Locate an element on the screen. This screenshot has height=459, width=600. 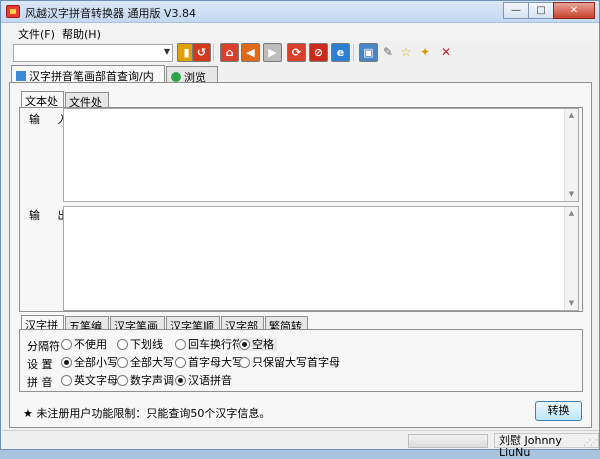
window-title: 风越汉字拼音转换器 通用版 V3.84 is located at coordinates (111, 13).